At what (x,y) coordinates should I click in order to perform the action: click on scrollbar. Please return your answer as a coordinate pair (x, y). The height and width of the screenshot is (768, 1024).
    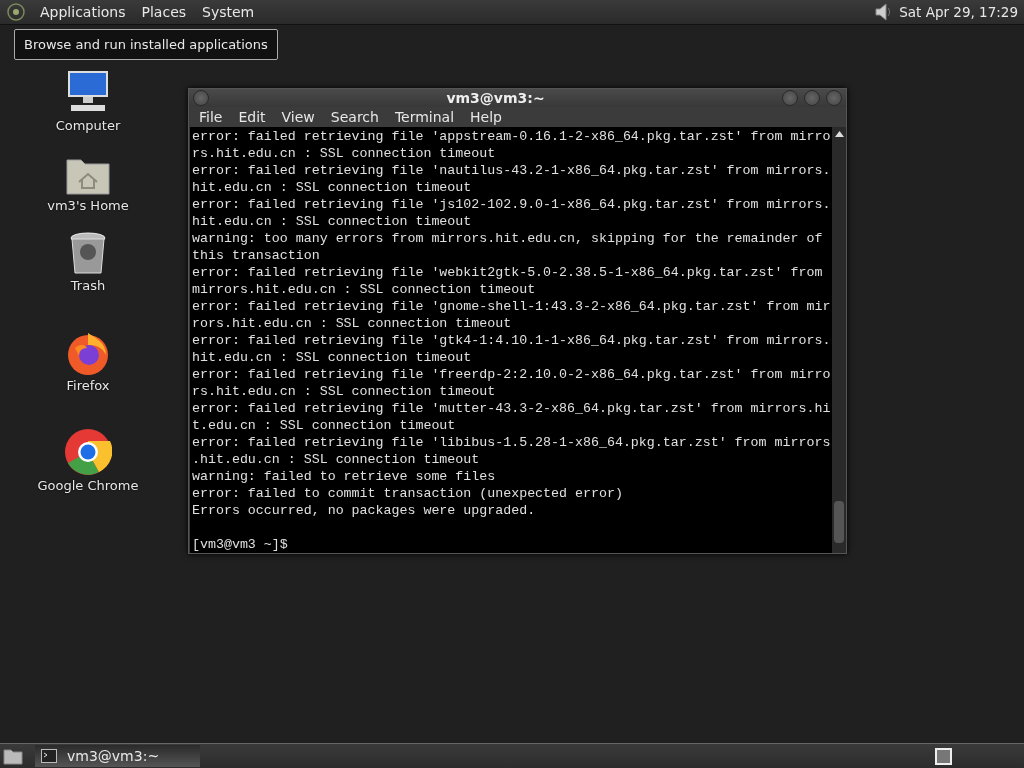
    Looking at the image, I should click on (839, 340).